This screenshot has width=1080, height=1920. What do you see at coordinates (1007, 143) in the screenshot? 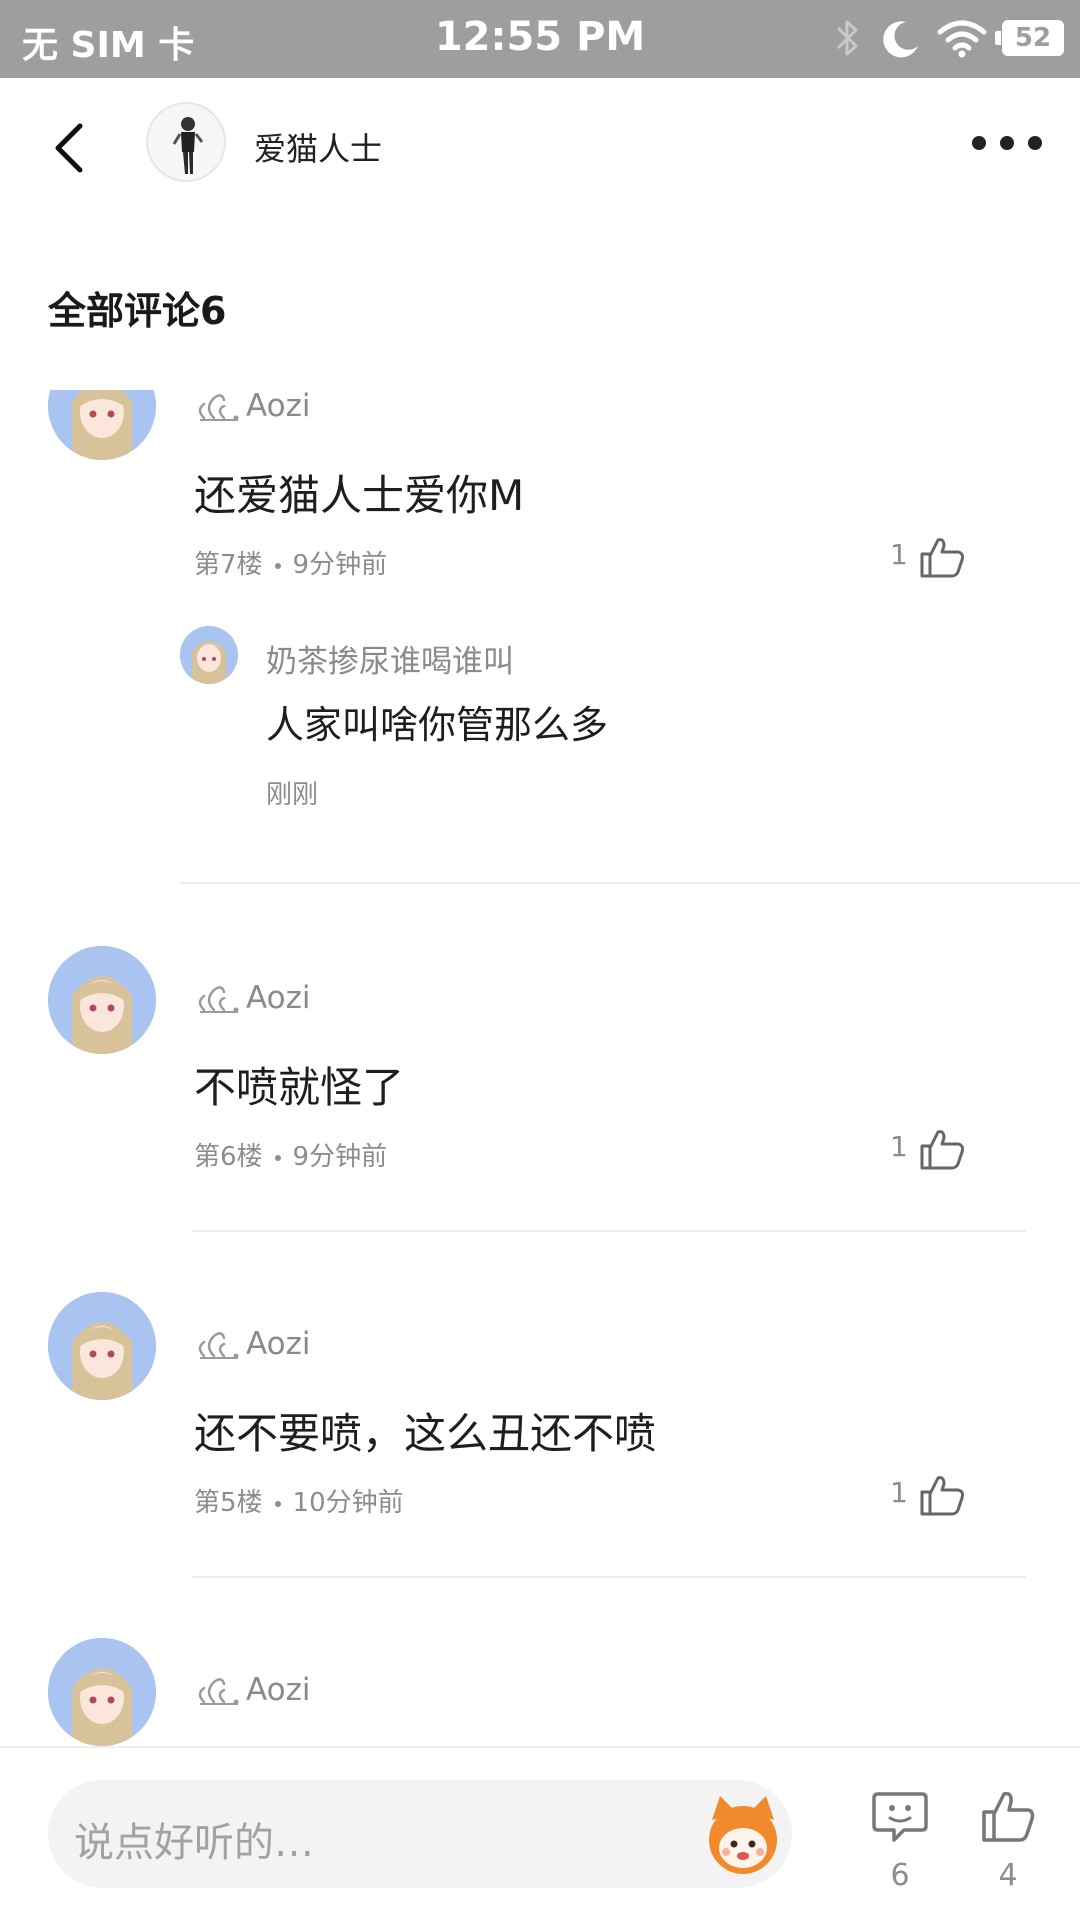
I see `more-horizontal-icon` at bounding box center [1007, 143].